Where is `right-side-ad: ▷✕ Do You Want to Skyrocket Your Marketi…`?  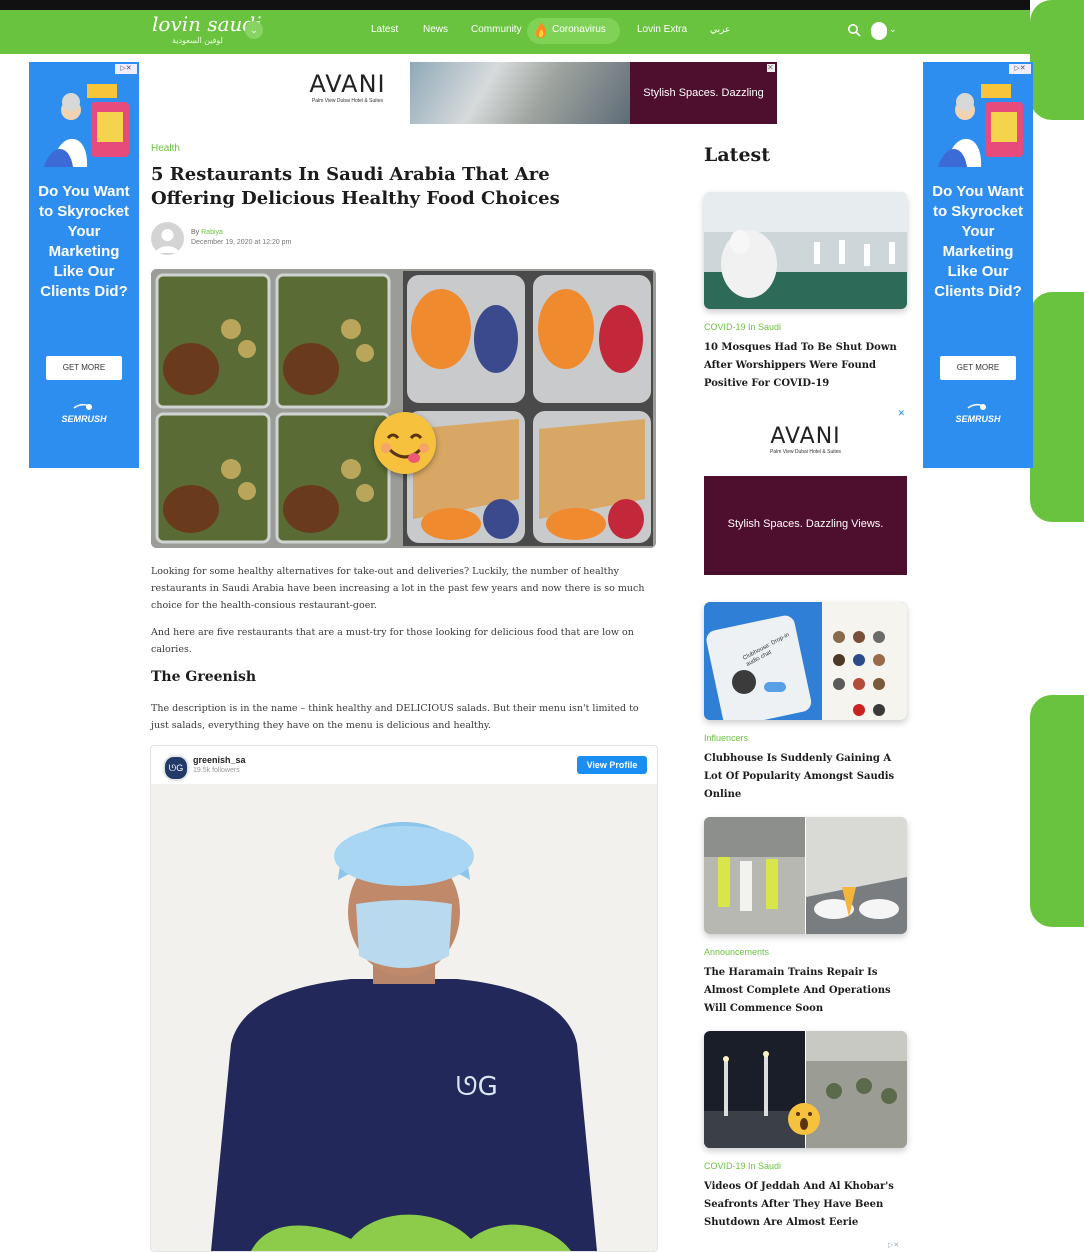 right-side-ad: ▷✕ Do You Want to Skyrocket Your Marketi… is located at coordinates (978, 265).